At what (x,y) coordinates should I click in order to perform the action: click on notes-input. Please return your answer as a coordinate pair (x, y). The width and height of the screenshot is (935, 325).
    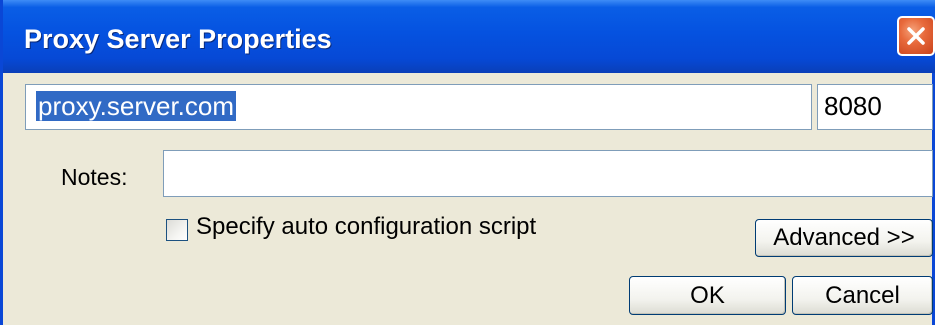
    Looking at the image, I should click on (548, 173).